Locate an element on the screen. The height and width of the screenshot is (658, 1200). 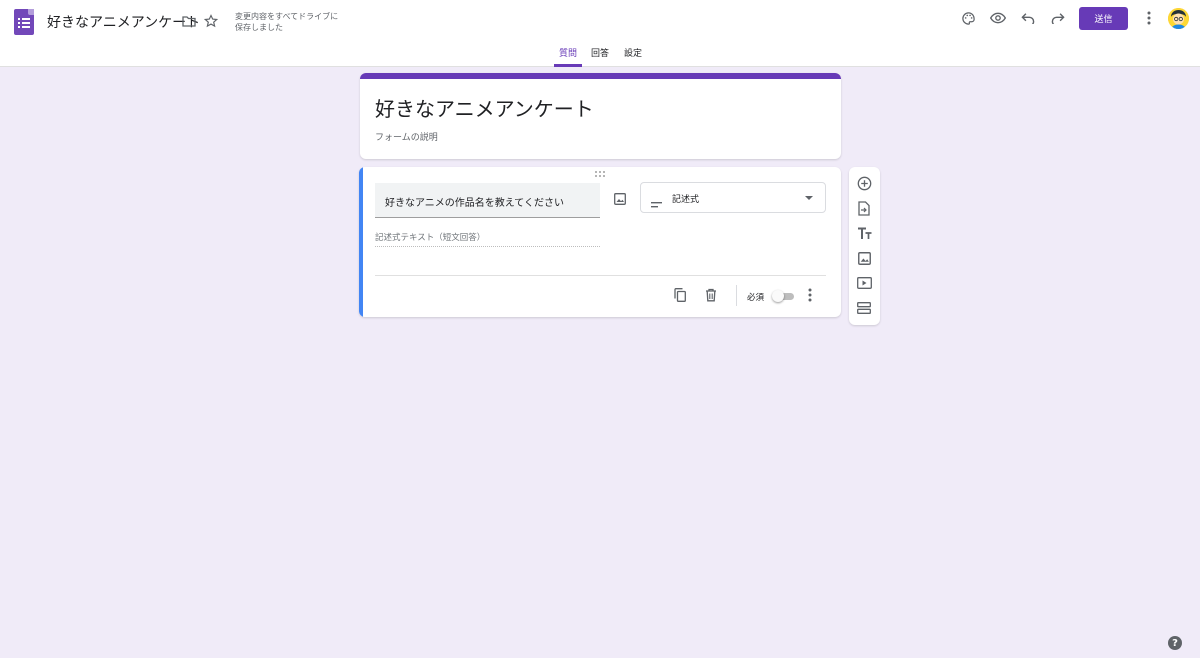
footer-divider is located at coordinates (736, 295).